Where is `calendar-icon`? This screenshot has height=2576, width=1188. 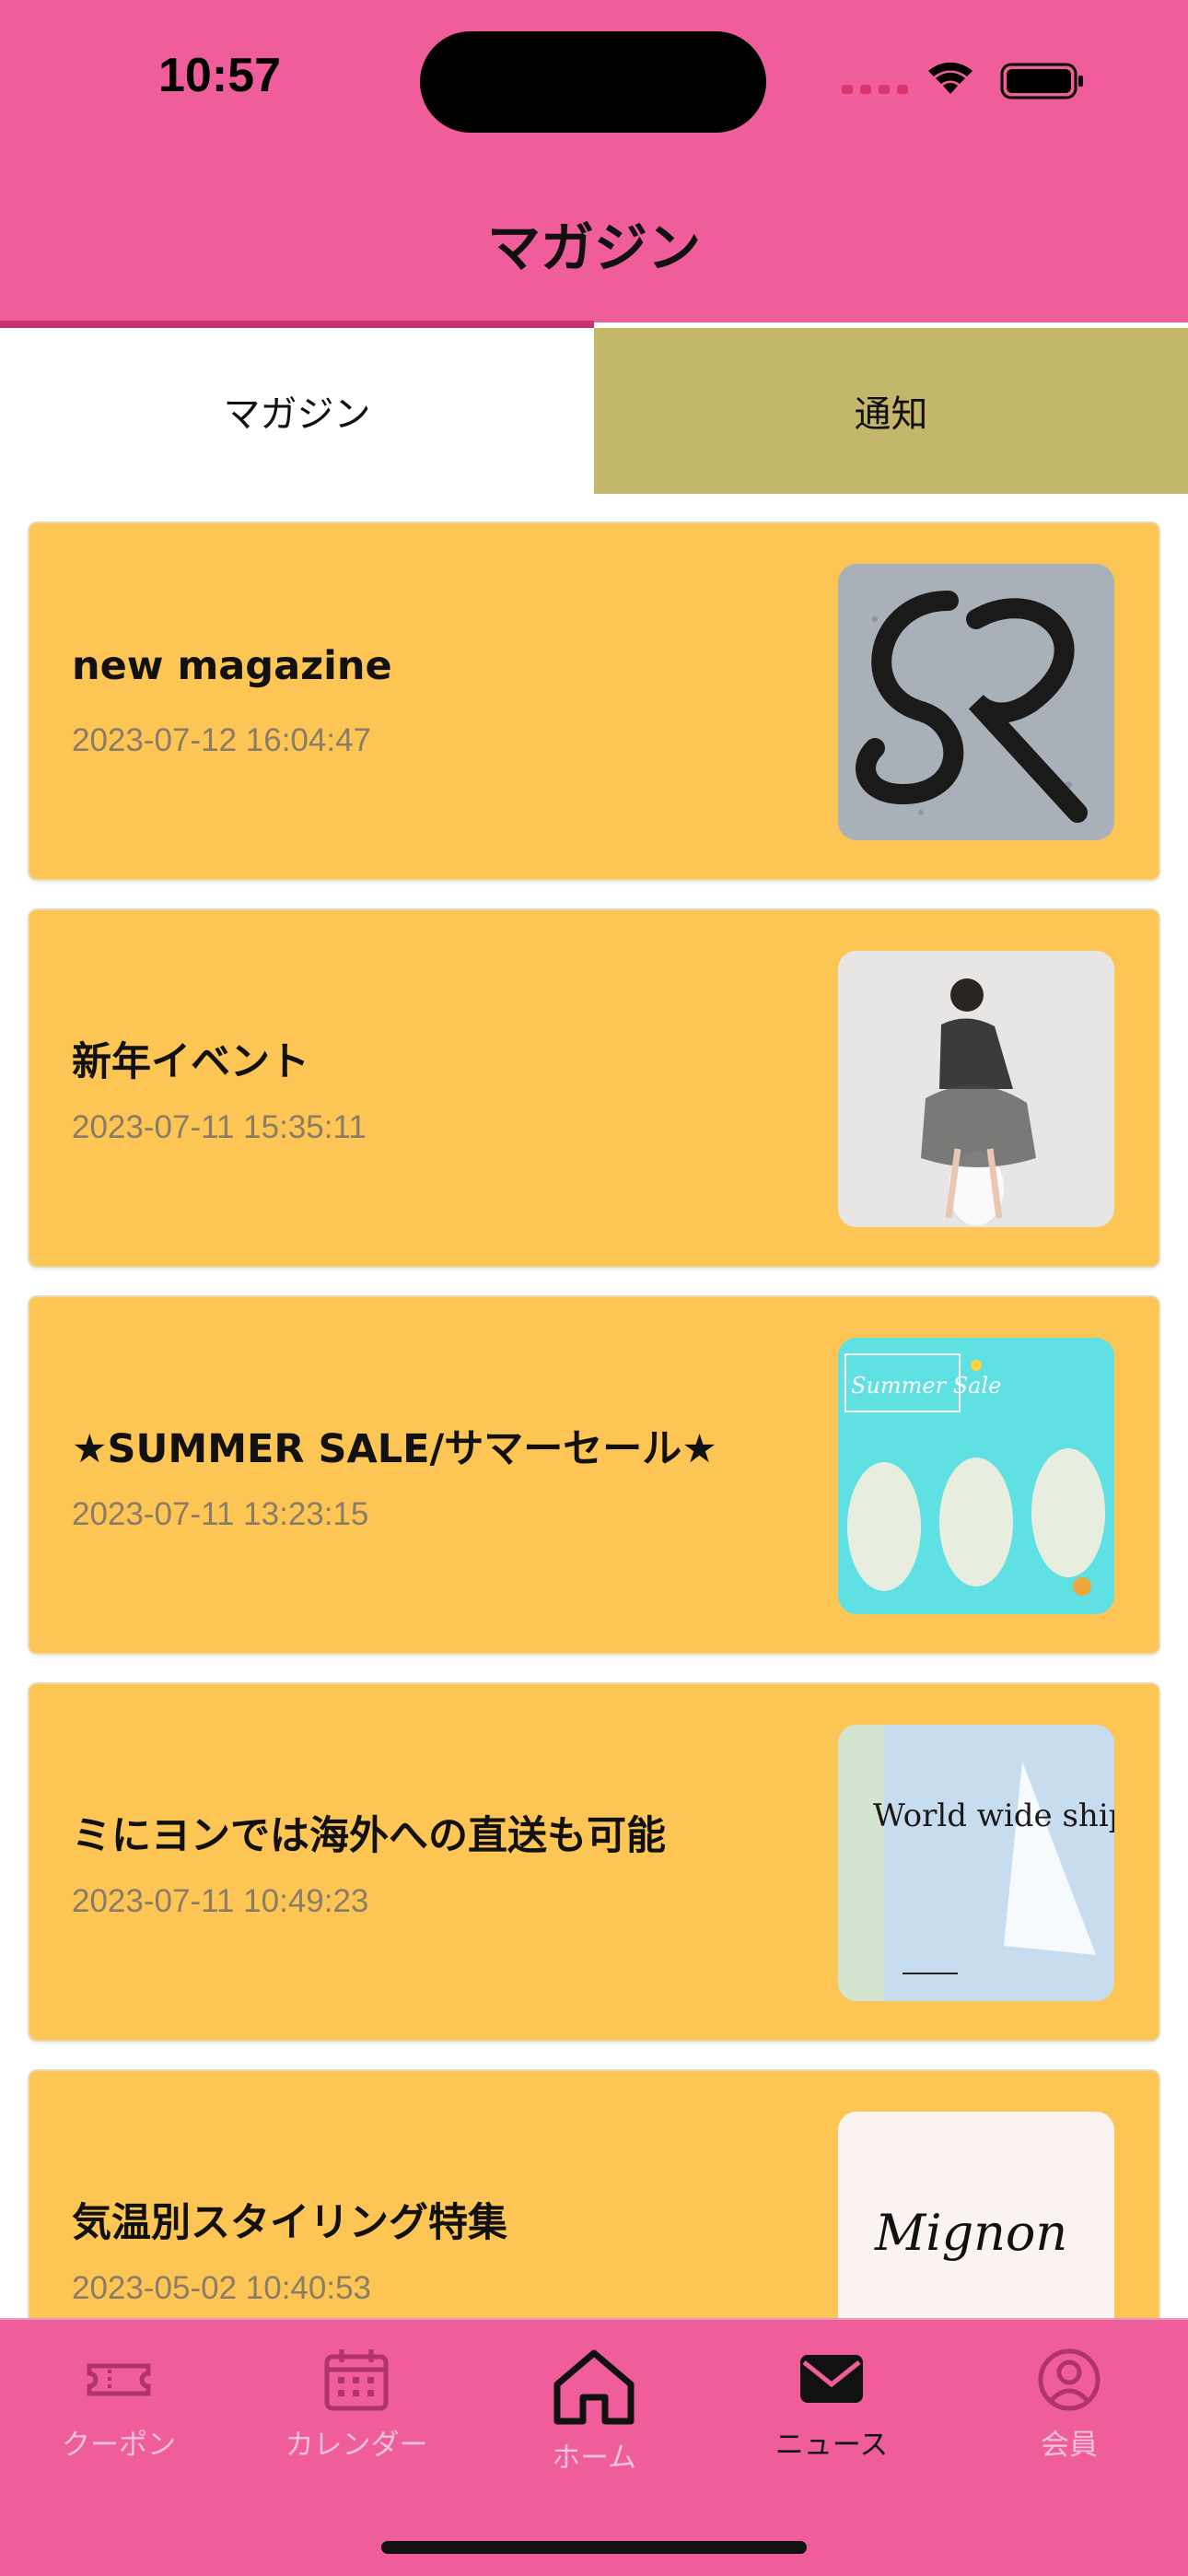 calendar-icon is located at coordinates (356, 2380).